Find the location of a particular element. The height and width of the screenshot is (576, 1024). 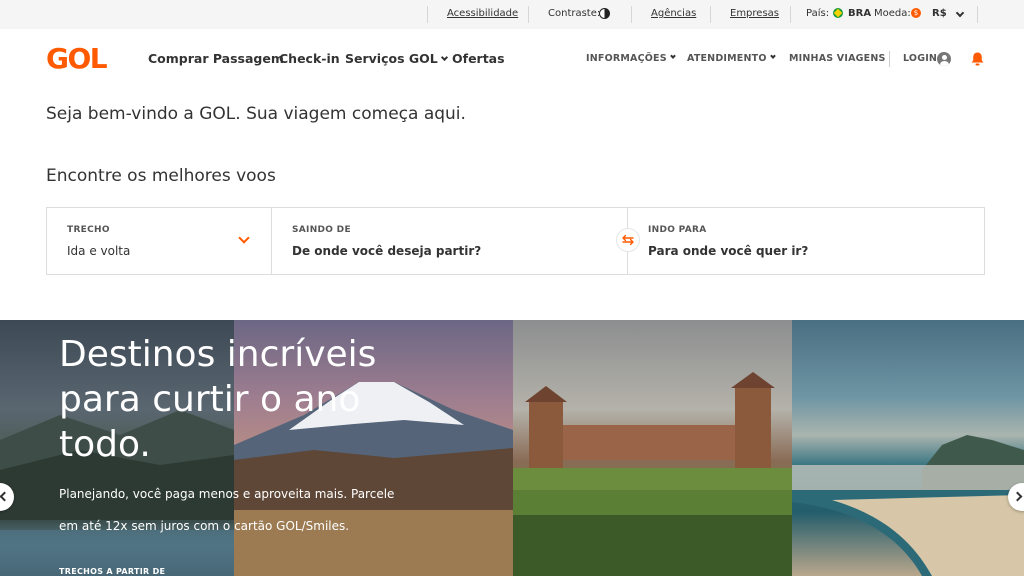

nav-buy-ticket: Comprar Passagem is located at coordinates (216, 58).